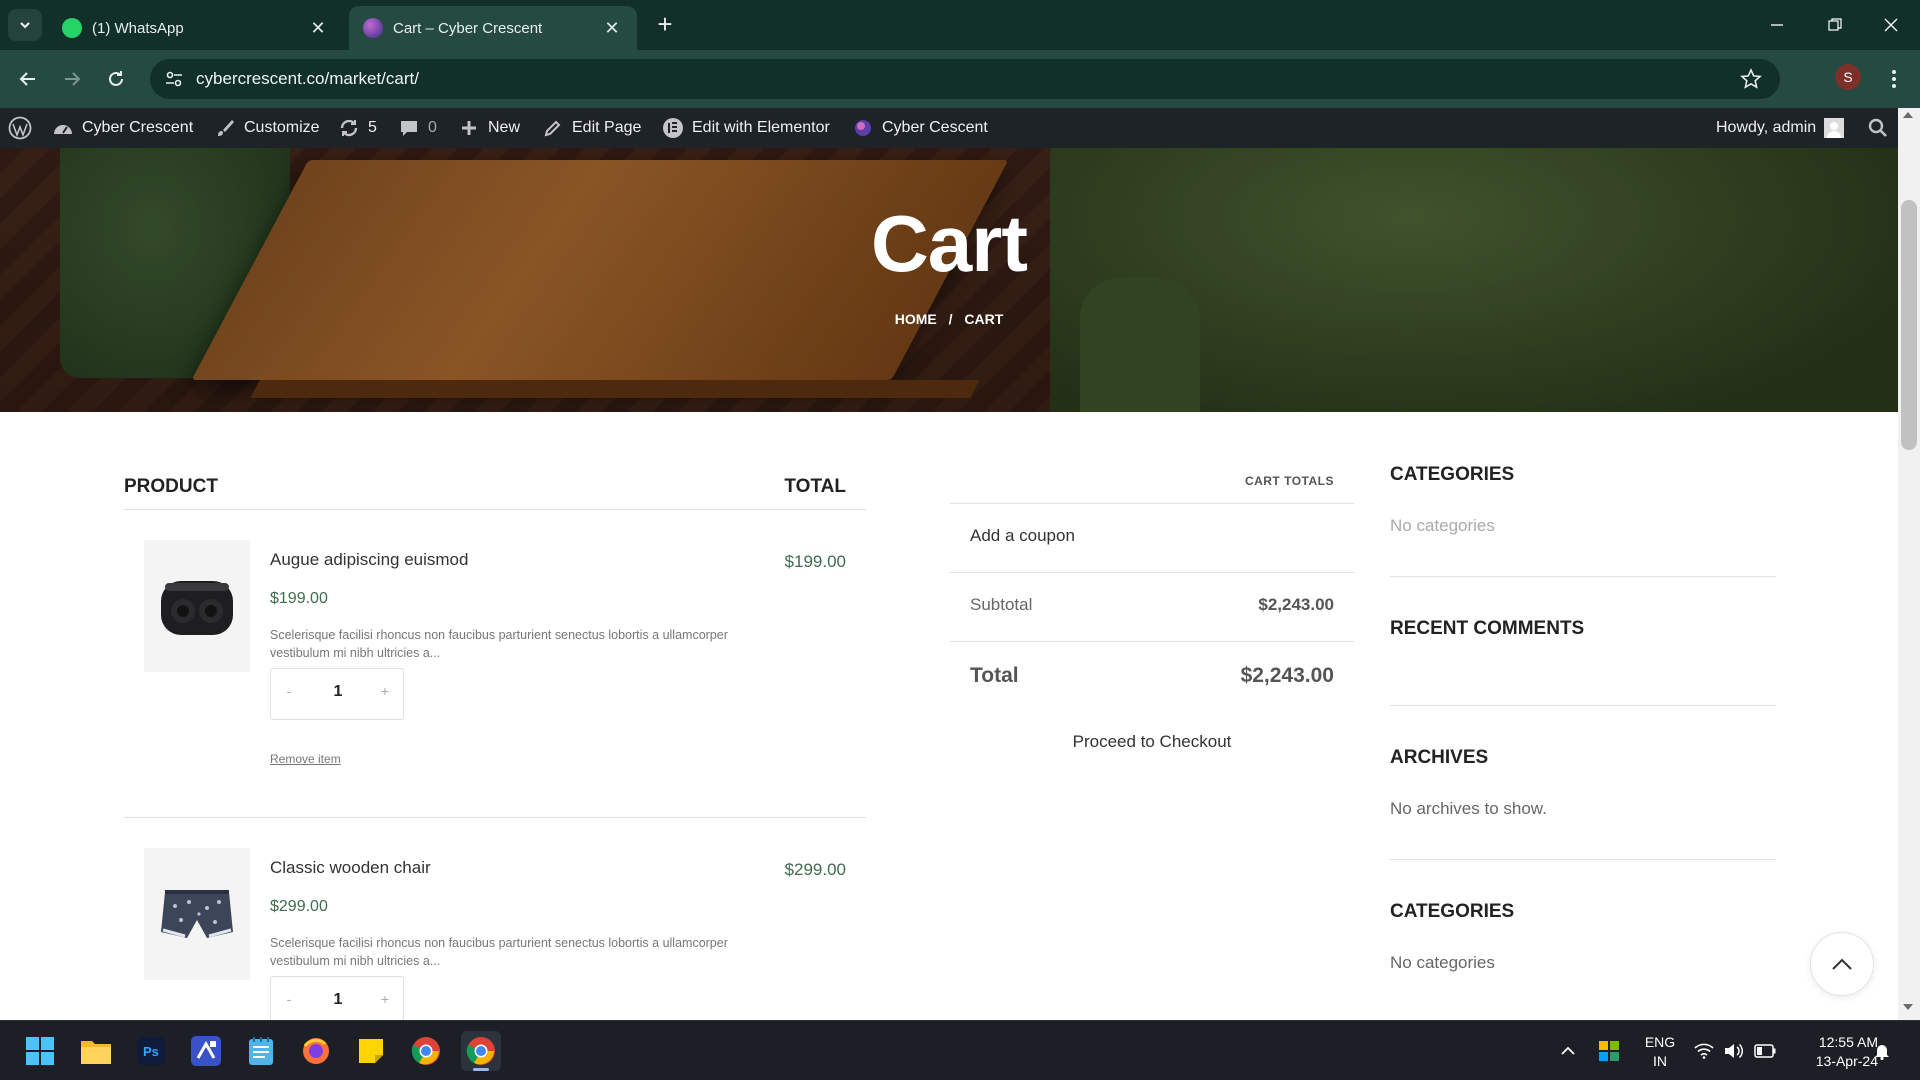 The width and height of the screenshot is (1920, 1080). I want to click on new-content-menu: New, so click(489, 128).